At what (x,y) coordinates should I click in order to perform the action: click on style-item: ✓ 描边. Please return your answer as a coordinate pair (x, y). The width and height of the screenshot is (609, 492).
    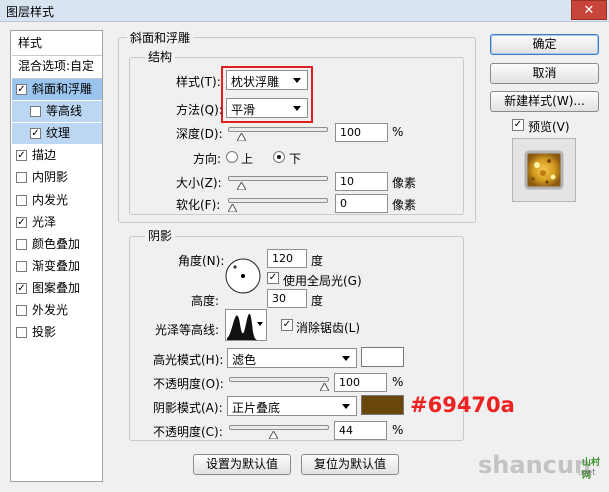
    Looking at the image, I should click on (57, 155).